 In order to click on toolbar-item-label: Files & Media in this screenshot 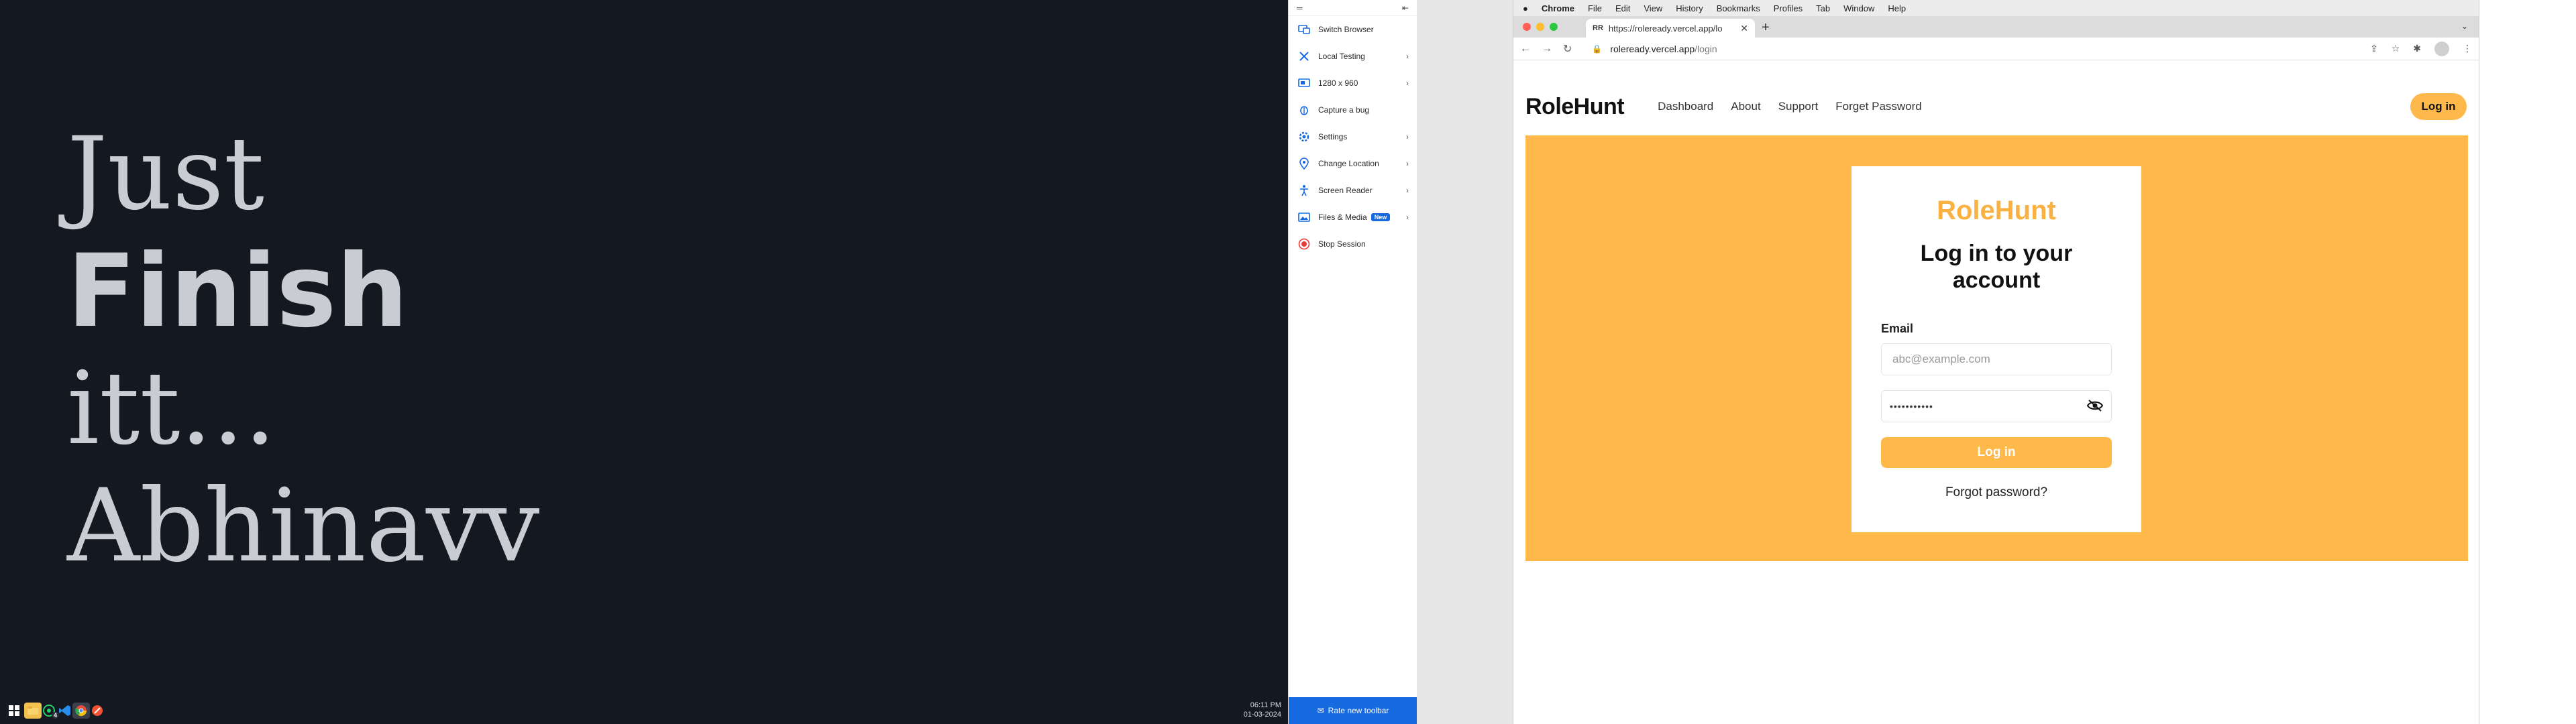, I will do `click(1342, 217)`.